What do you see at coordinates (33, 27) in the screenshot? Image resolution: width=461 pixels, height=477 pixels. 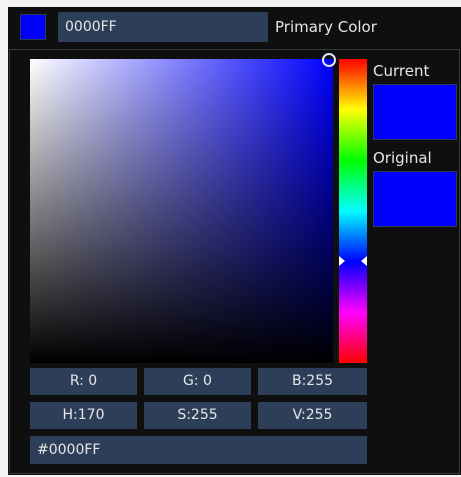 I see `primary-color-swatch` at bounding box center [33, 27].